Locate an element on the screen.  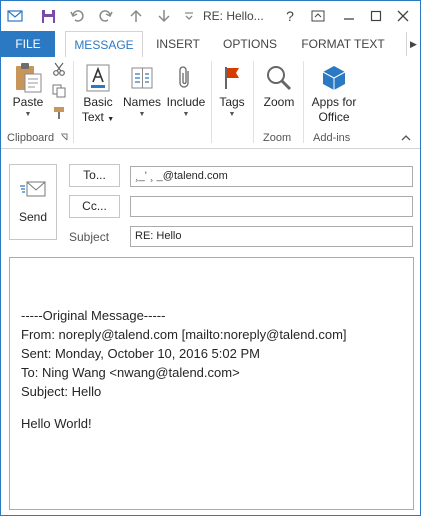
previous-item-icon is located at coordinates (136, 16).